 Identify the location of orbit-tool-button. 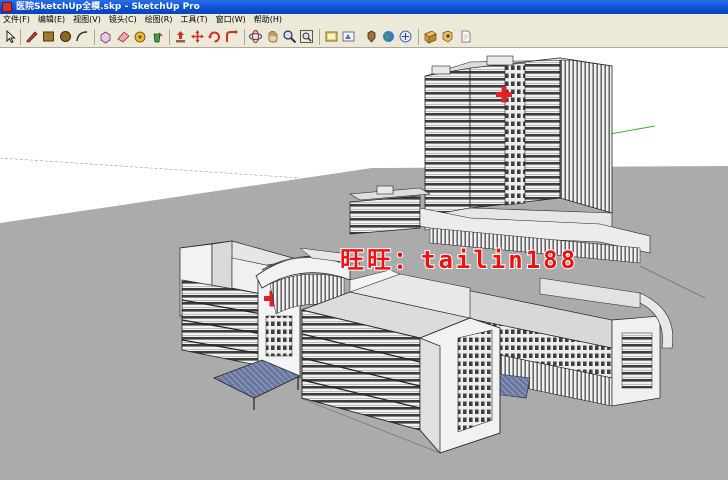
(255, 36).